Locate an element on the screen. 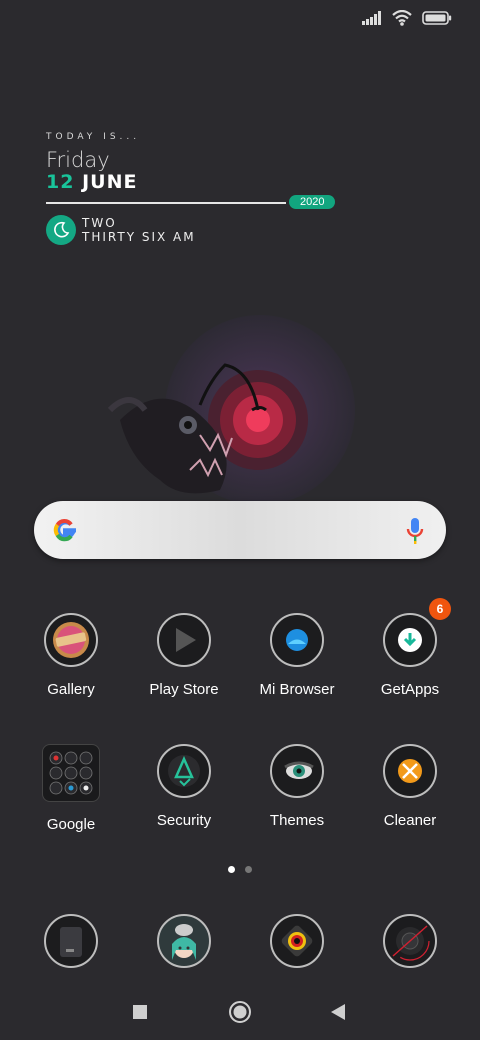  home-circle-icon is located at coordinates (240, 1012).